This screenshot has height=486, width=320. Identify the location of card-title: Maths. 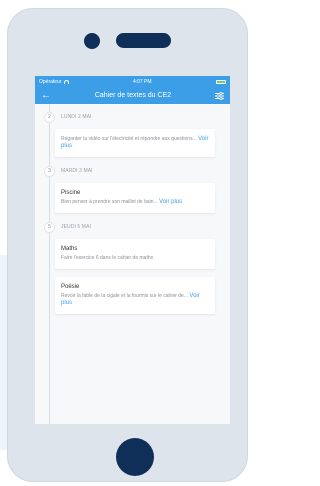
(69, 249).